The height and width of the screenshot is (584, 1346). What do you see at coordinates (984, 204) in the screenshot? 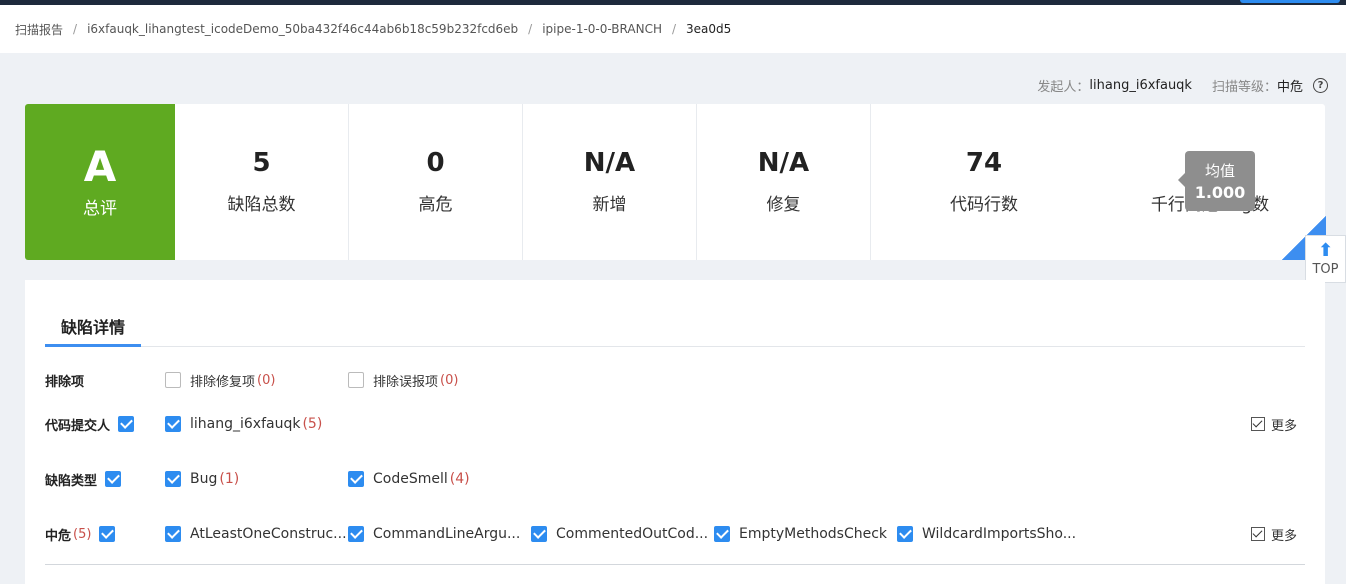
I see `stat-label: 代码行数` at bounding box center [984, 204].